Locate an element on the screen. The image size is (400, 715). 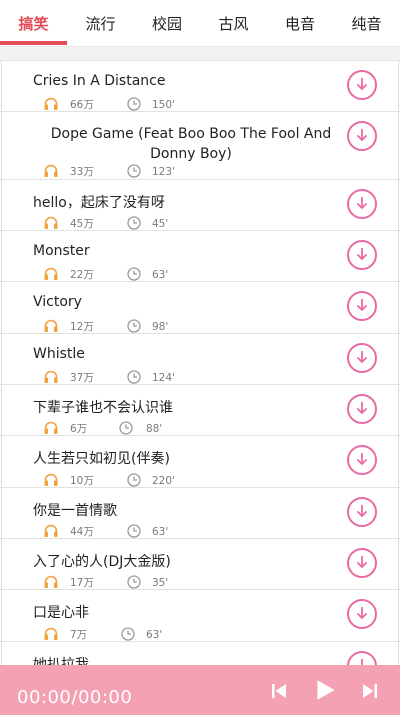
song-duration: 35' is located at coordinates (160, 583).